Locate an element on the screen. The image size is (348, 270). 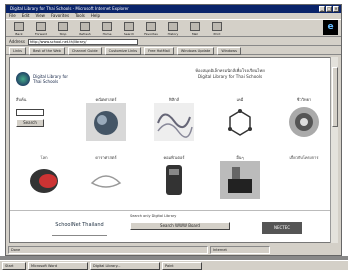
search-www-board-button: Search WWW Board is located at coordinates (180, 226).